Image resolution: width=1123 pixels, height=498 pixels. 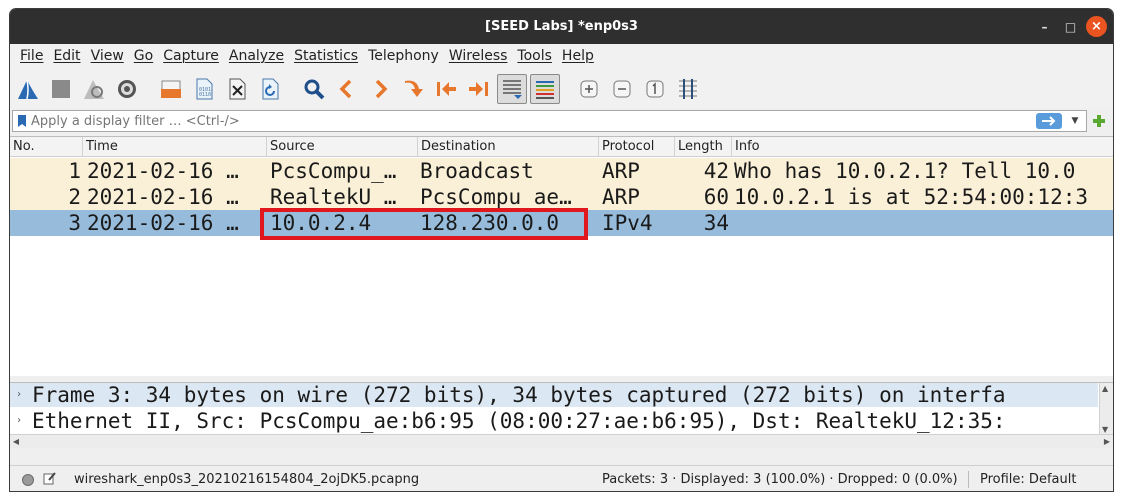 I want to click on maximize-icon: □, so click(x=1070, y=26).